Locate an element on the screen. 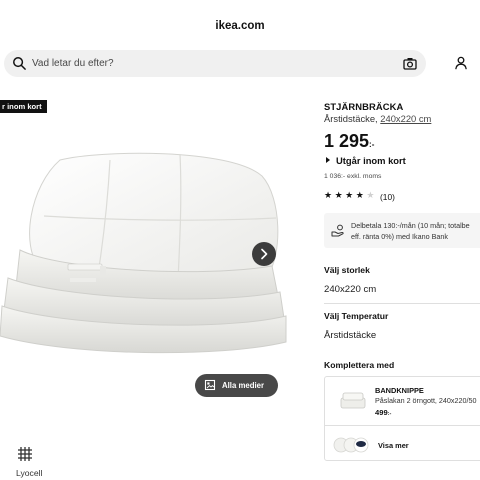  chevron-right-icon is located at coordinates (264, 254).